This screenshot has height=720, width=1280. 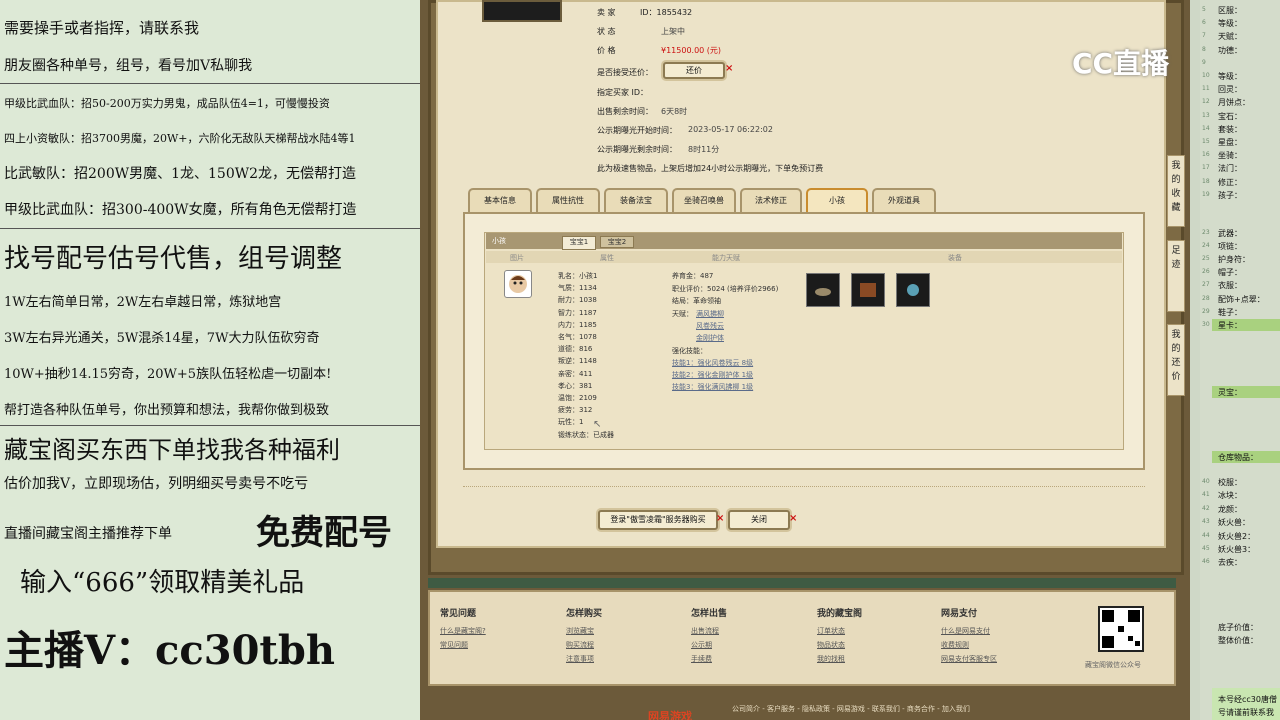 What do you see at coordinates (1206, 562) in the screenshot?
I see `row-number: 46` at bounding box center [1206, 562].